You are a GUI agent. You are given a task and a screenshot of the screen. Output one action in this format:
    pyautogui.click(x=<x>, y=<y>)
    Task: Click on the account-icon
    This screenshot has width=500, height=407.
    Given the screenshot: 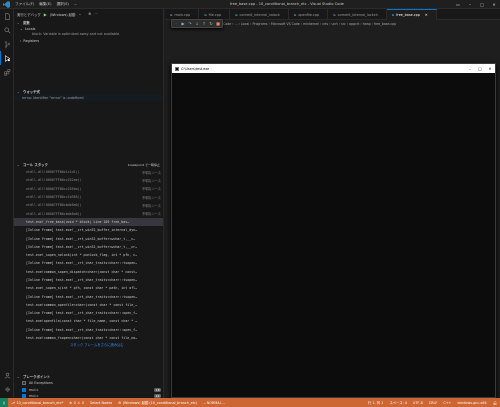 What is the action you would take?
    pyautogui.click(x=7, y=375)
    